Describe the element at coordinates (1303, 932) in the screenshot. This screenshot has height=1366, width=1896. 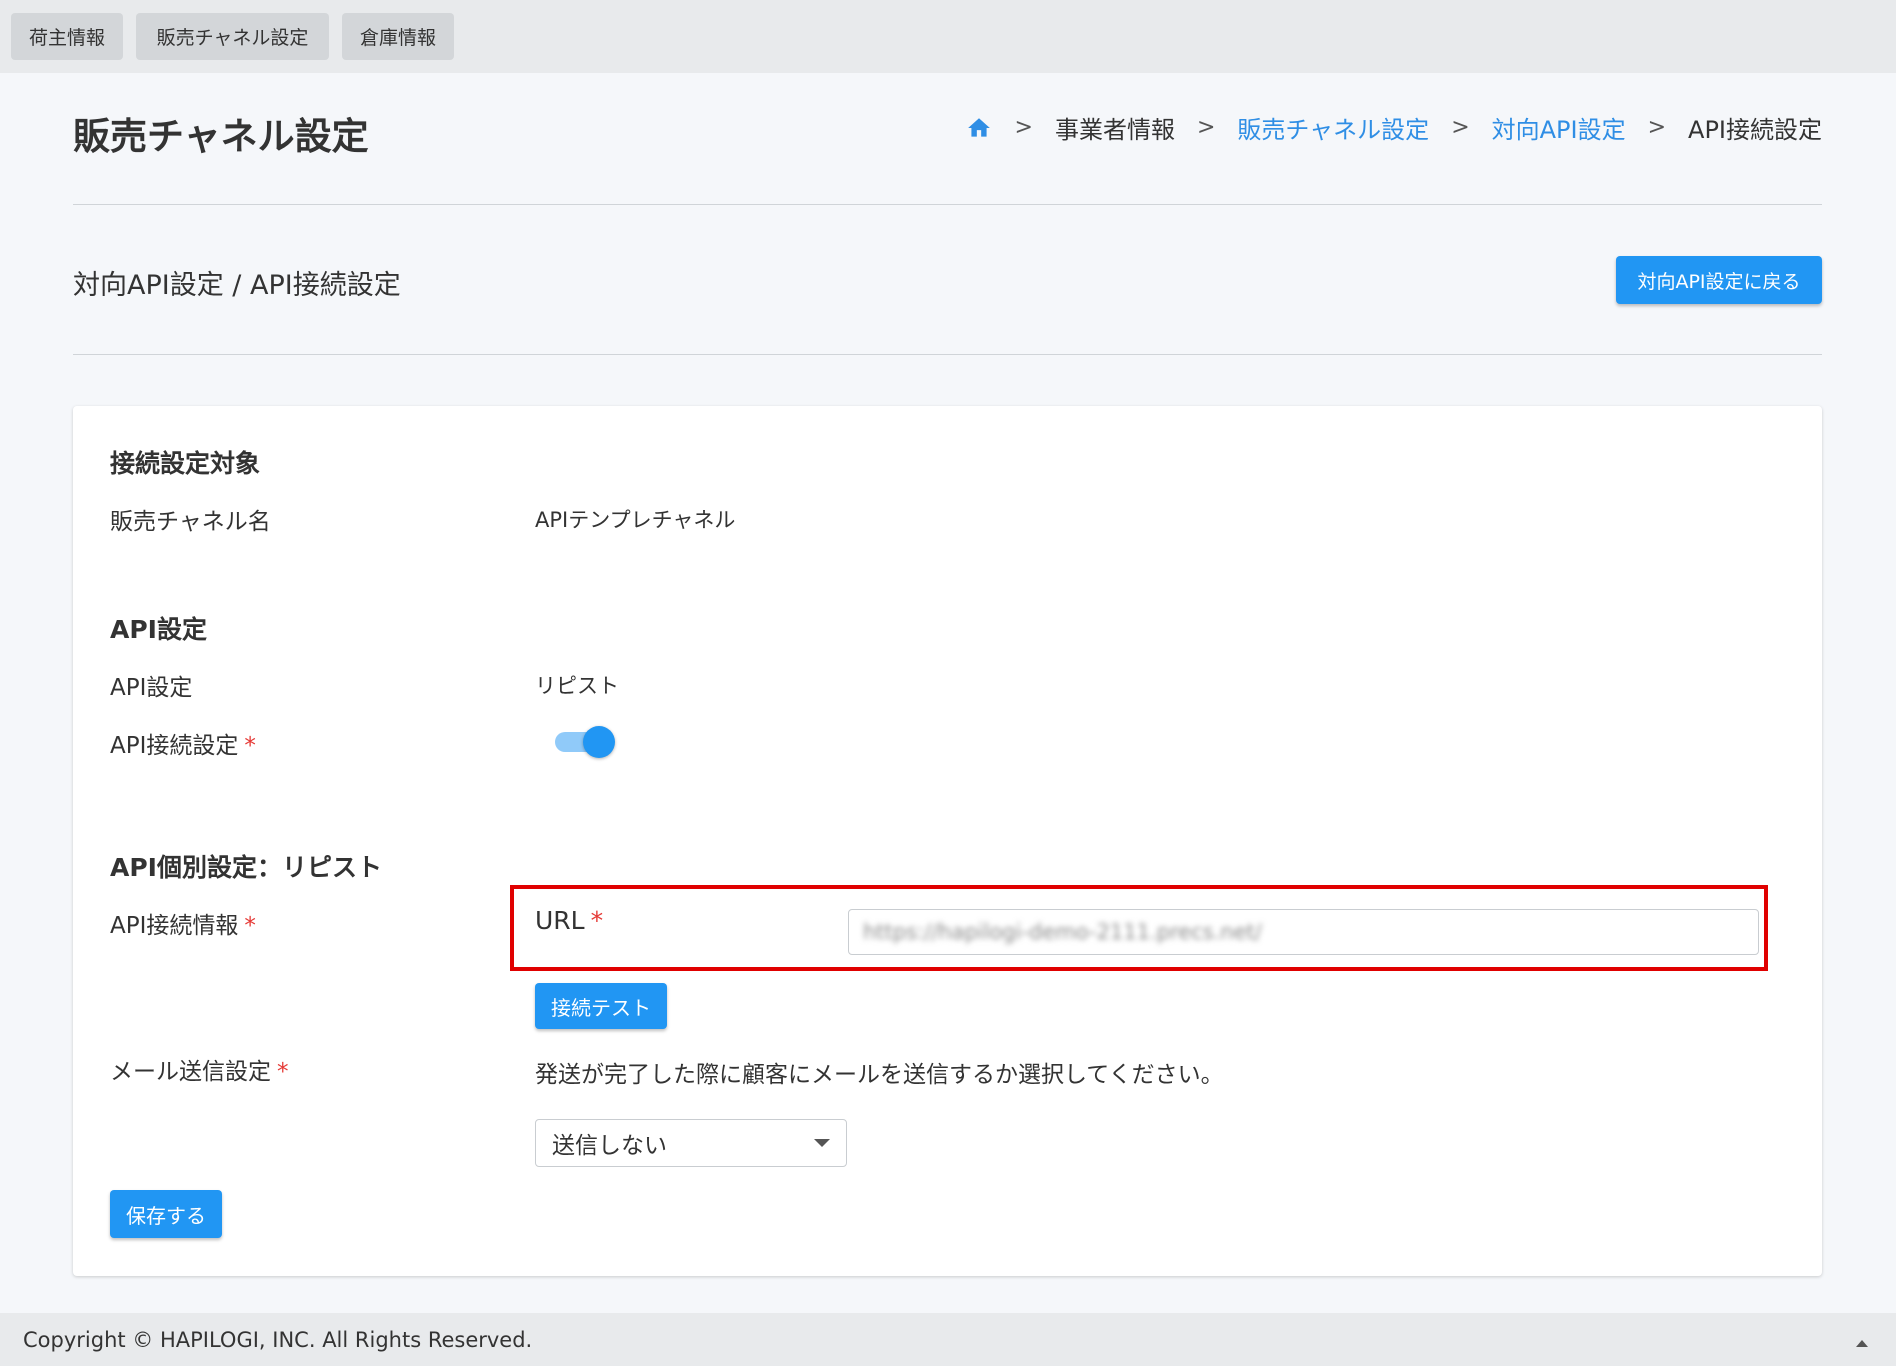
I see `url-input: https://hapilogi-demo-2111.precs.net/` at that location.